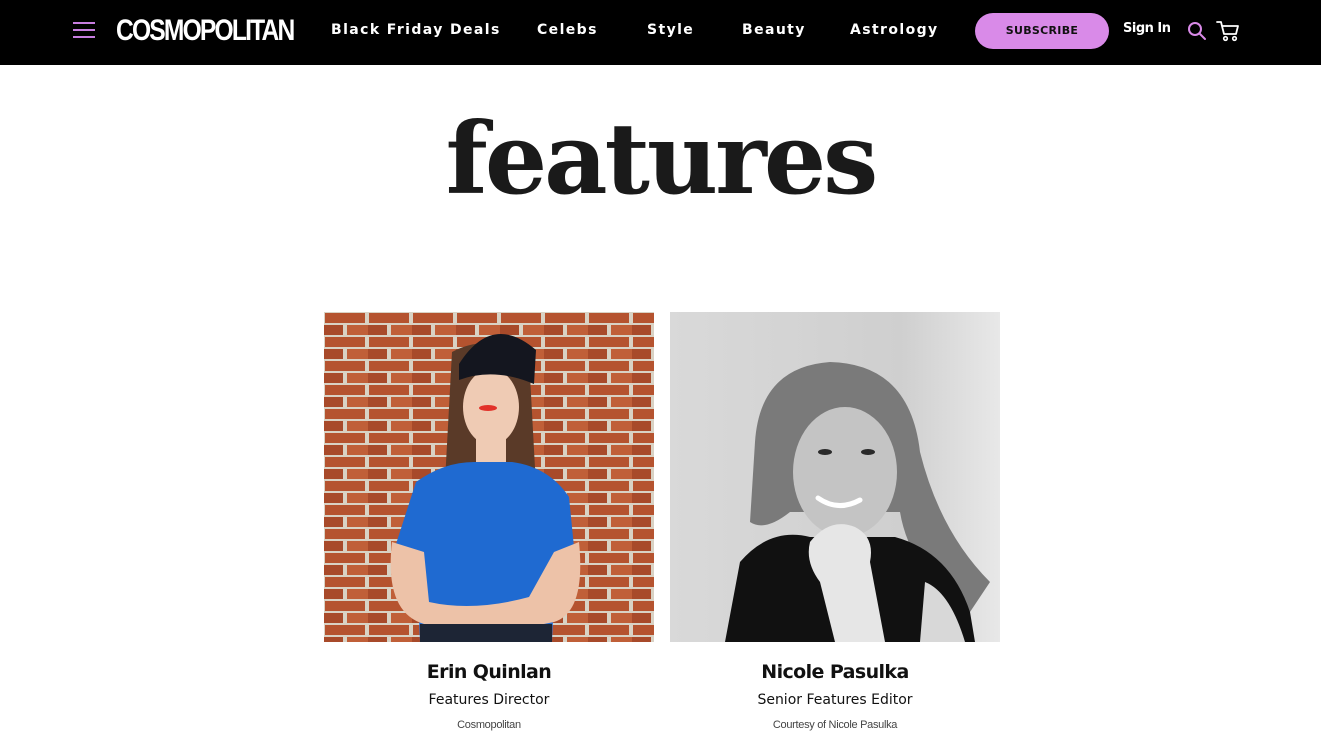 Image resolution: width=1321 pixels, height=753 pixels. I want to click on nav-item-beauty: Beauty, so click(774, 30).